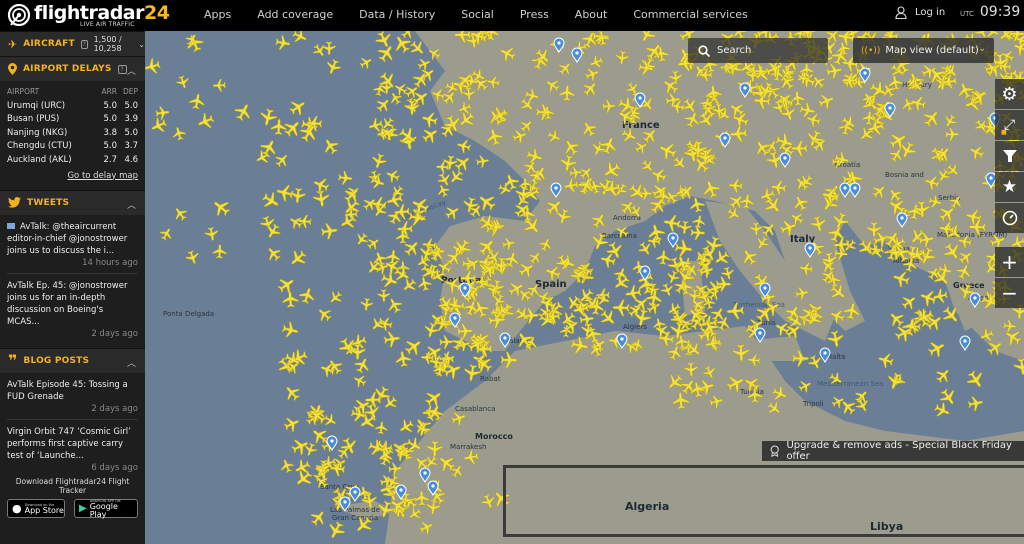 Image resolution: width=1024 pixels, height=544 pixels. I want to click on airport-delays-header: AIRPORT DELAYS ? ︿, so click(72, 68).